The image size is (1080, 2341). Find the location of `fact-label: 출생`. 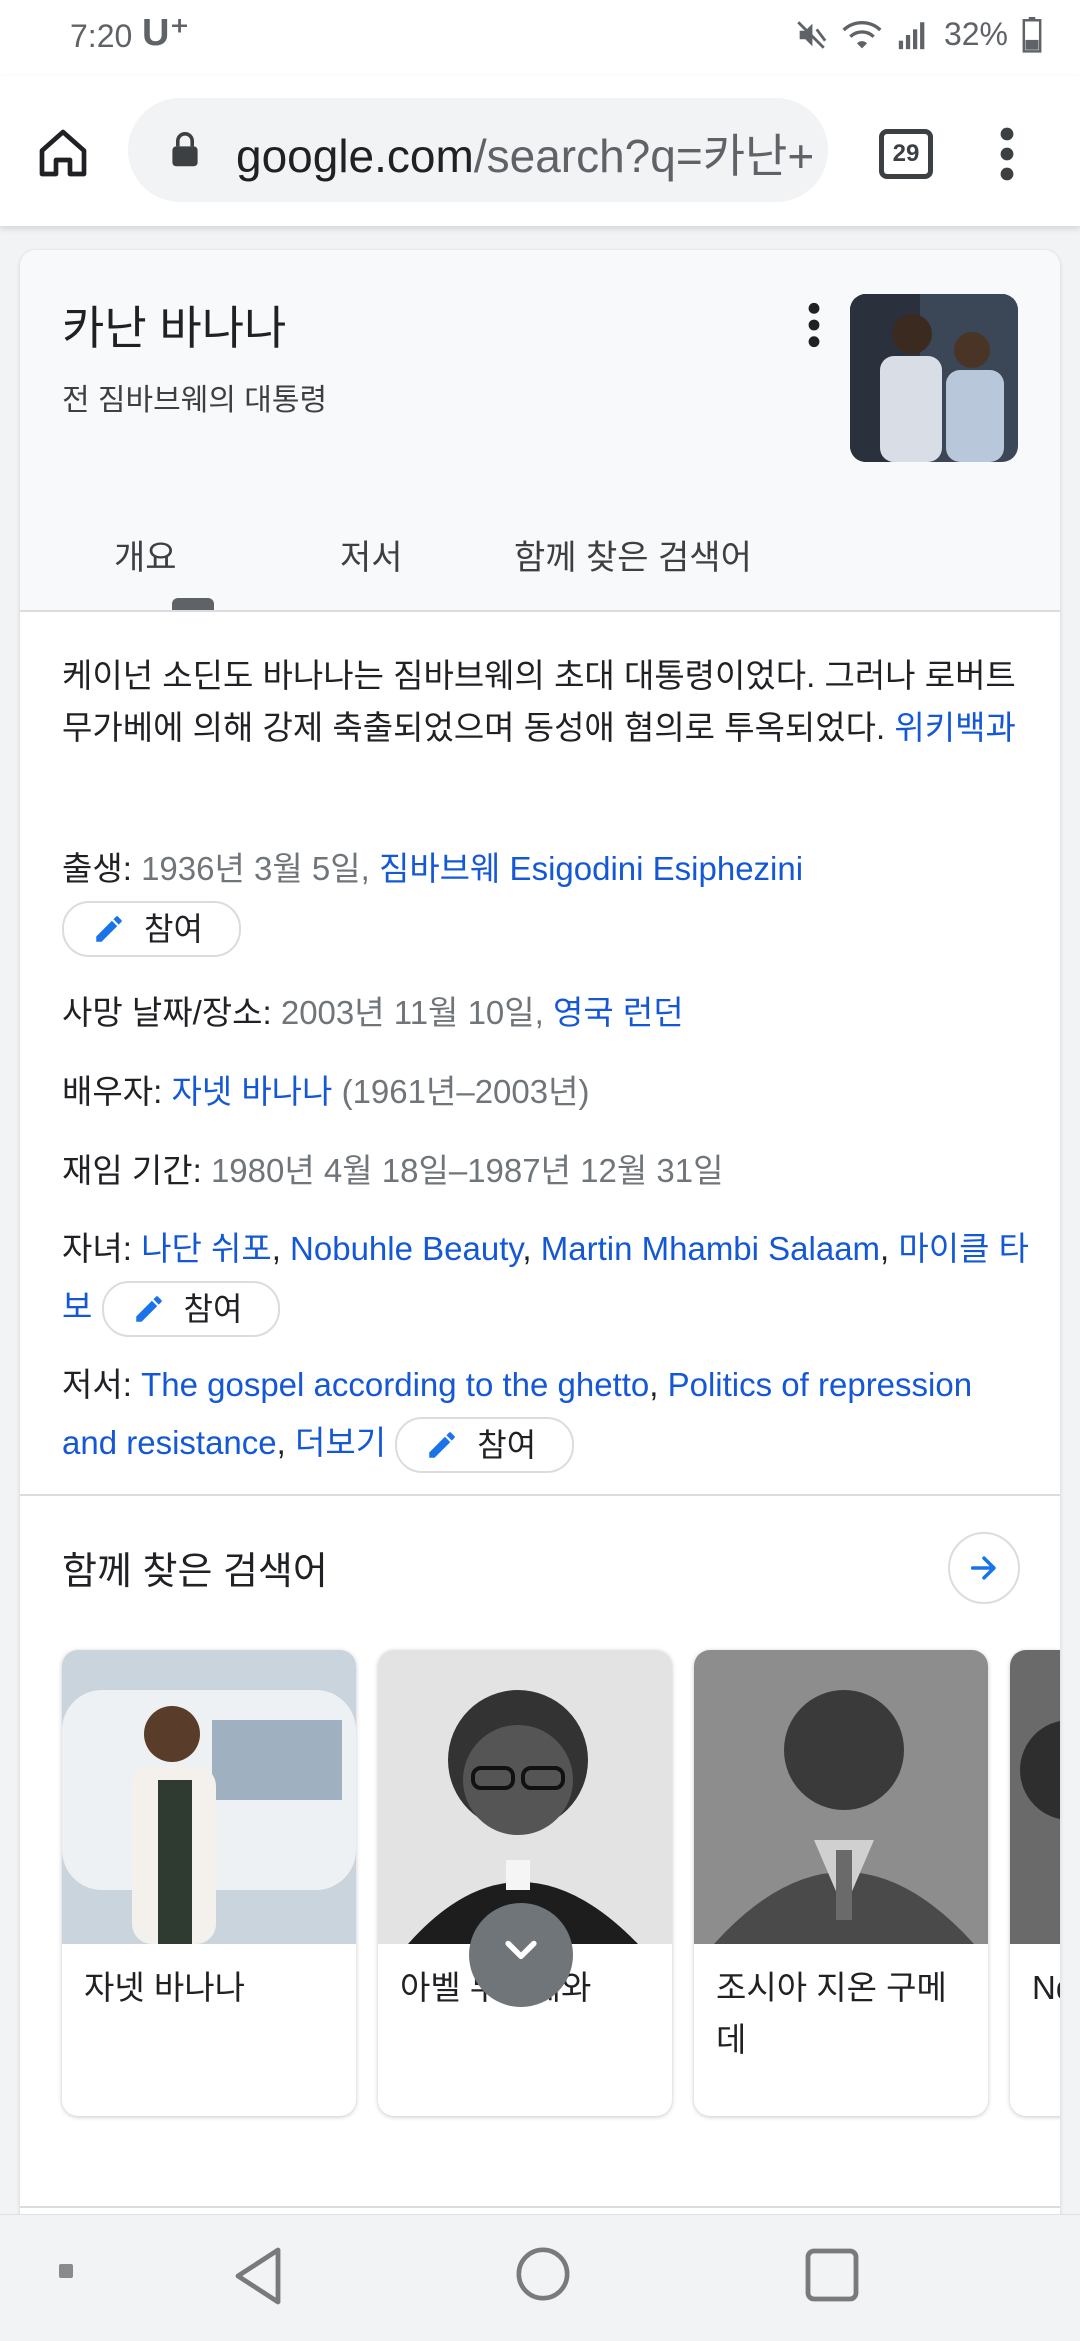

fact-label: 출생 is located at coordinates (92, 868).